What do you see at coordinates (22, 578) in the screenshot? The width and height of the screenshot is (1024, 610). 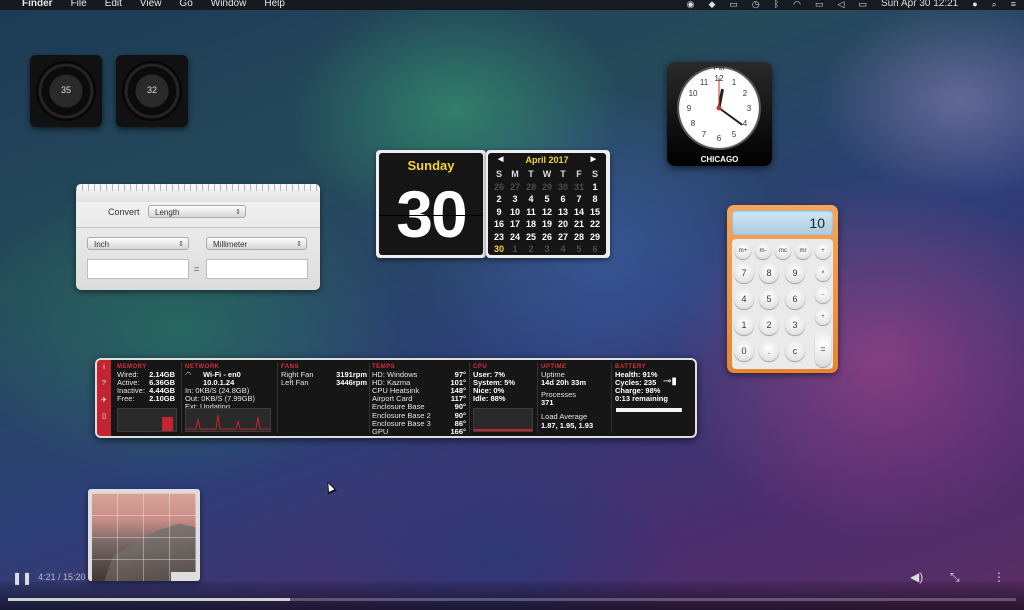 I see `pause-icon: ❚❚` at bounding box center [22, 578].